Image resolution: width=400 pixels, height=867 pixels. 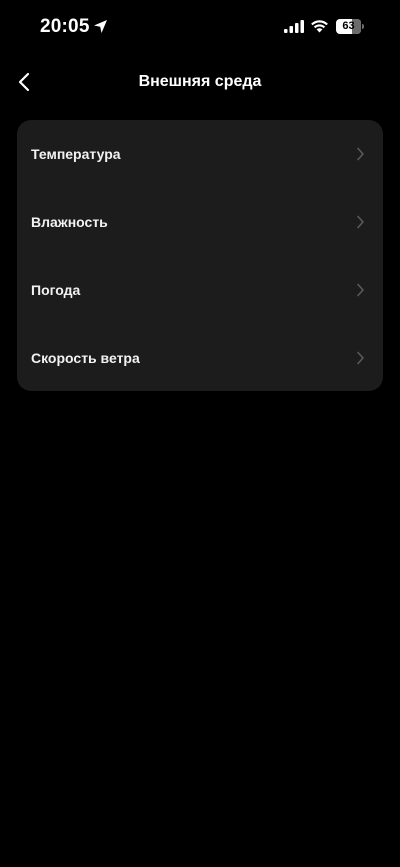 What do you see at coordinates (200, 357) in the screenshot?
I see `list-item-wind-speed: Скорость ветра` at bounding box center [200, 357].